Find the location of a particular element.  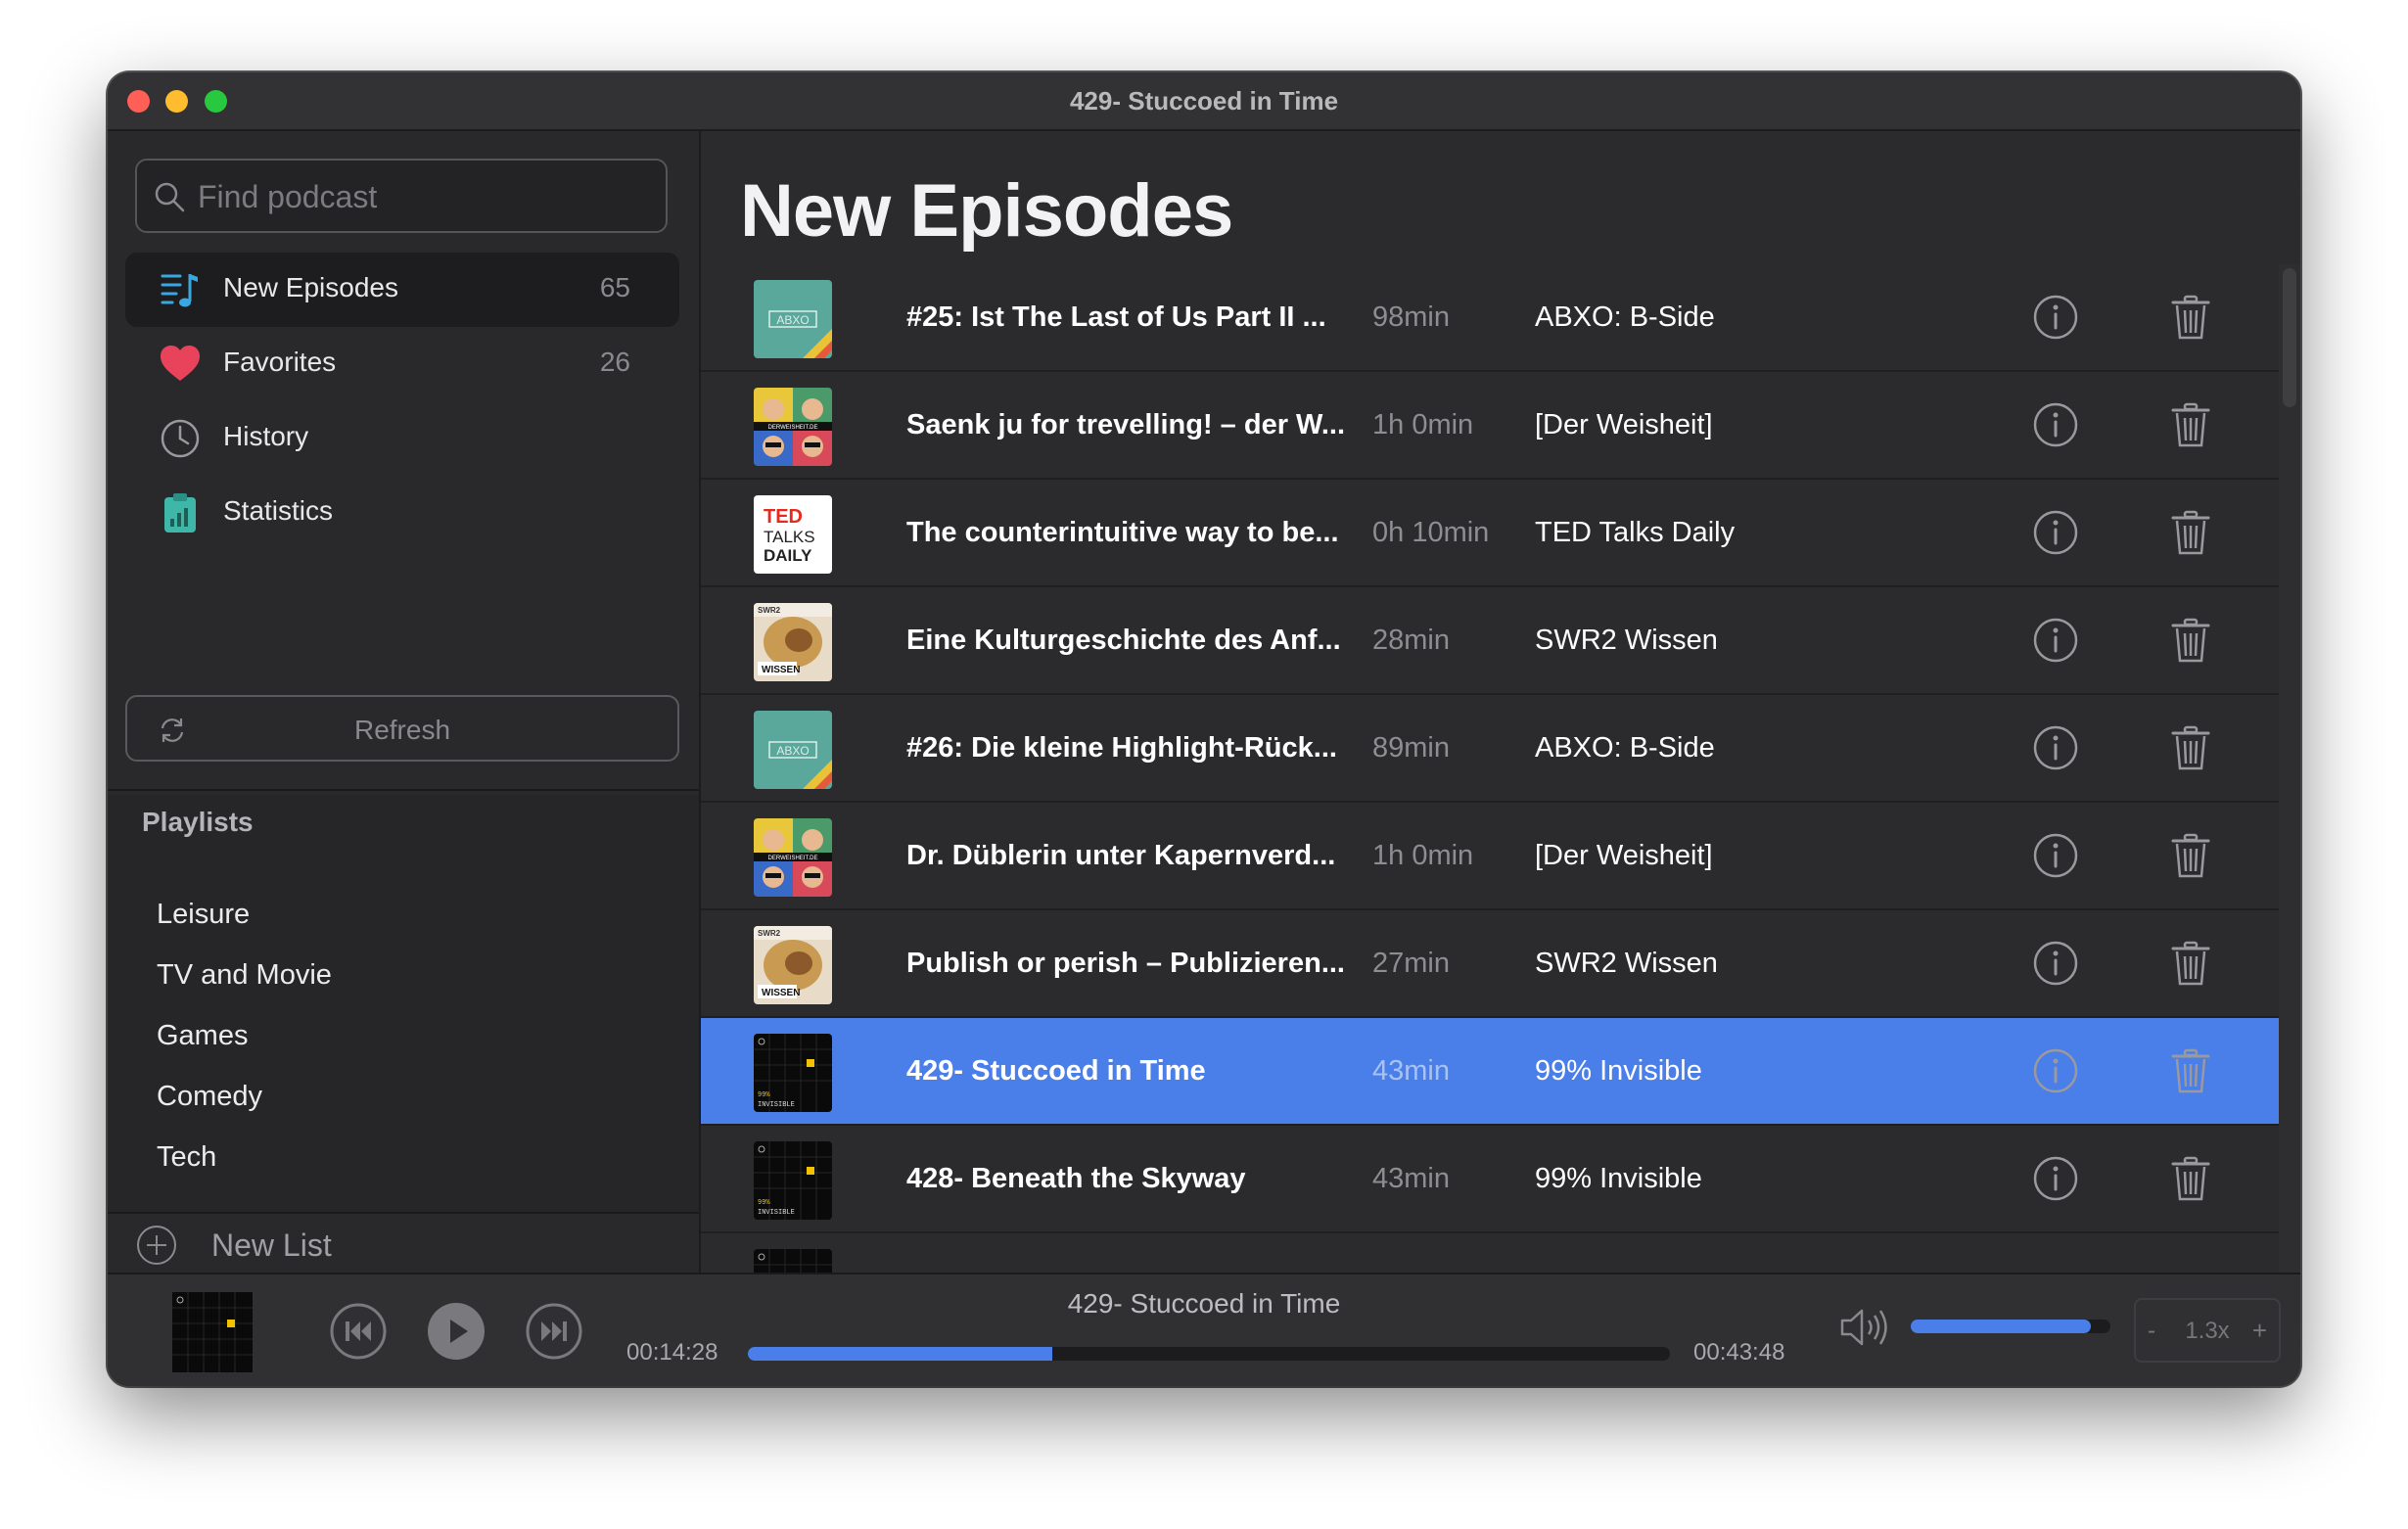

scrollbar-thumb is located at coordinates (2289, 337).